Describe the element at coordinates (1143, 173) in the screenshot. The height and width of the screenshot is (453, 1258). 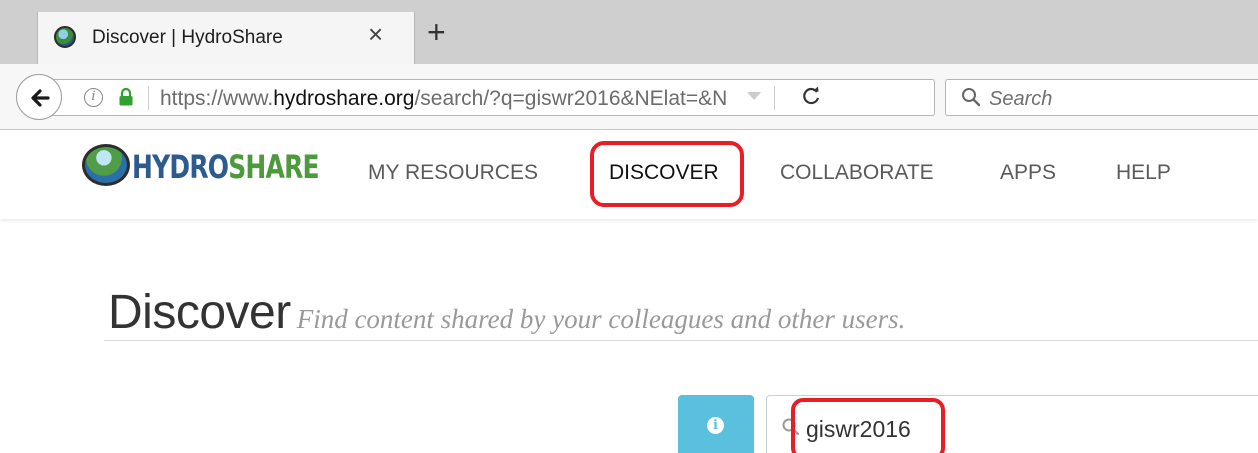
I see `nav-item-help: HELP` at that location.